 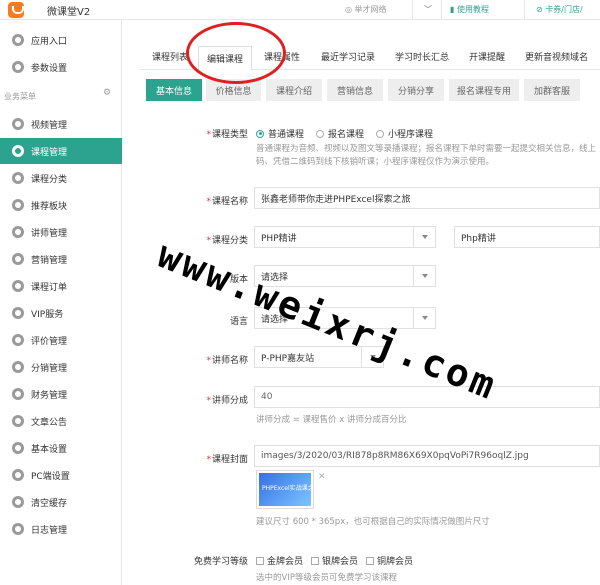 What do you see at coordinates (229, 460) in the screenshot?
I see `label-text: 课程封面` at bounding box center [229, 460].